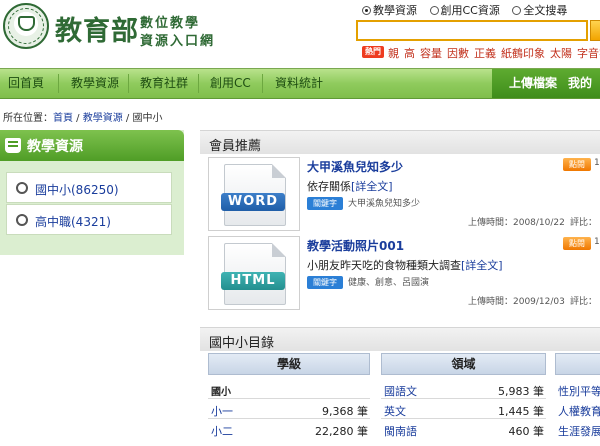  What do you see at coordinates (389, 10) in the screenshot?
I see `scope-option-resources: 教學資源` at bounding box center [389, 10].